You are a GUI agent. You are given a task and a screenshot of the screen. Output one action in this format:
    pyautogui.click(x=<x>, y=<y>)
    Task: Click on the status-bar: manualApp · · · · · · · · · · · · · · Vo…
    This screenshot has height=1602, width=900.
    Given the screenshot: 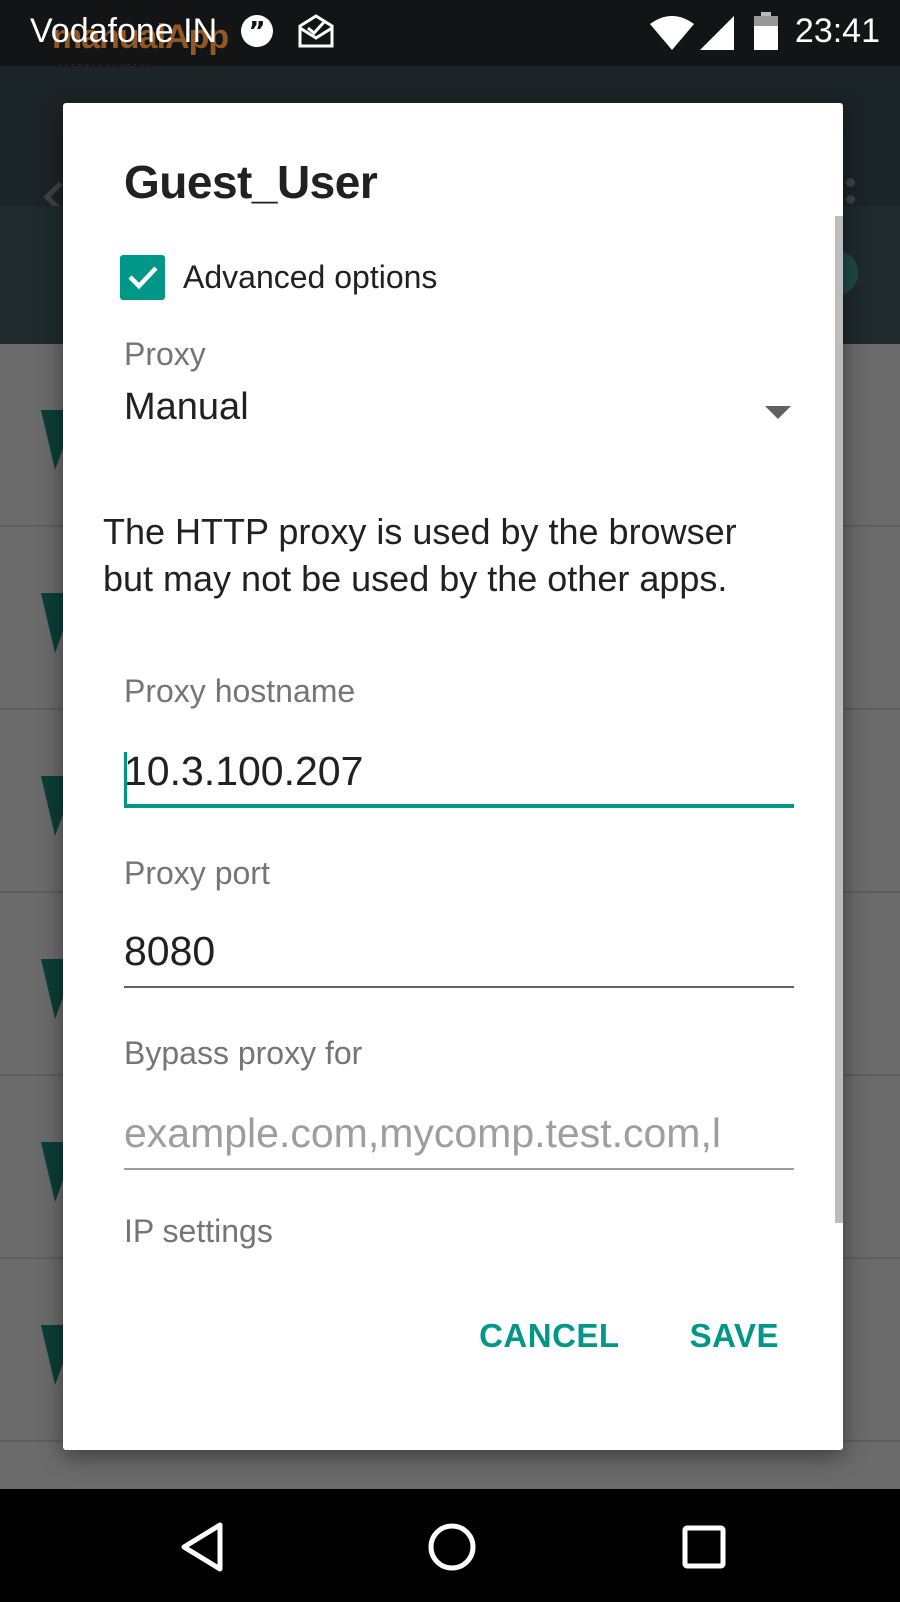 What is the action you would take?
    pyautogui.click(x=450, y=34)
    